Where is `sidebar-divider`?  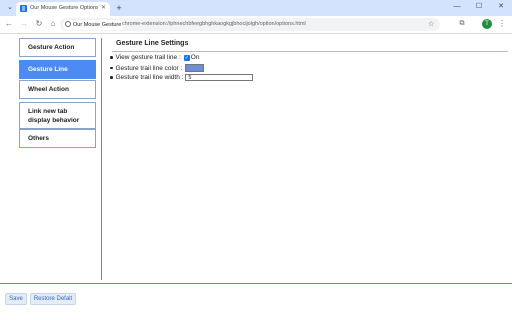 sidebar-divider is located at coordinates (101, 159).